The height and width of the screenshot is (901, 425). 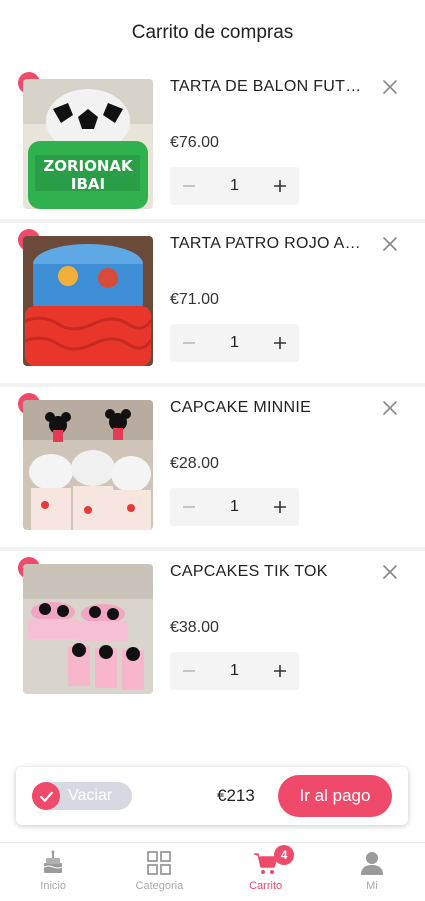 I want to click on tab-label: Inicio, so click(x=53, y=886).